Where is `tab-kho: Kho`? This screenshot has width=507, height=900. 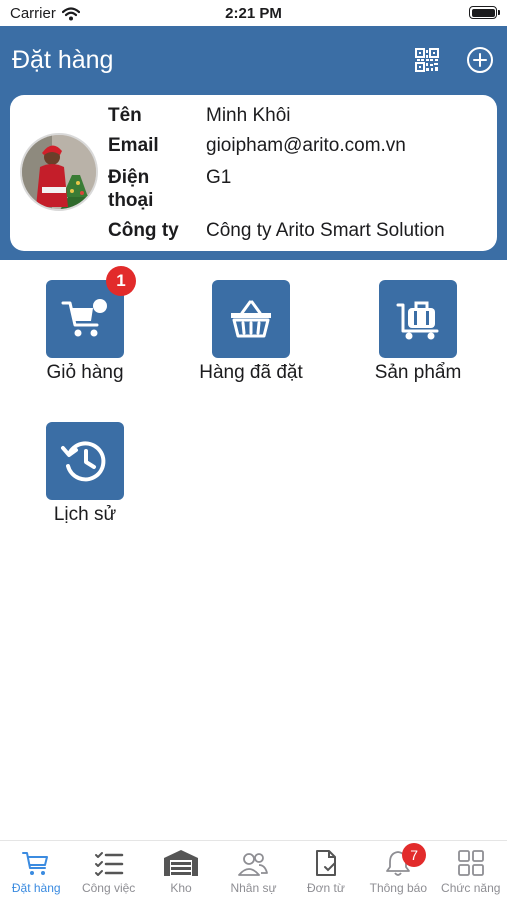
tab-kho: Kho is located at coordinates (181, 870).